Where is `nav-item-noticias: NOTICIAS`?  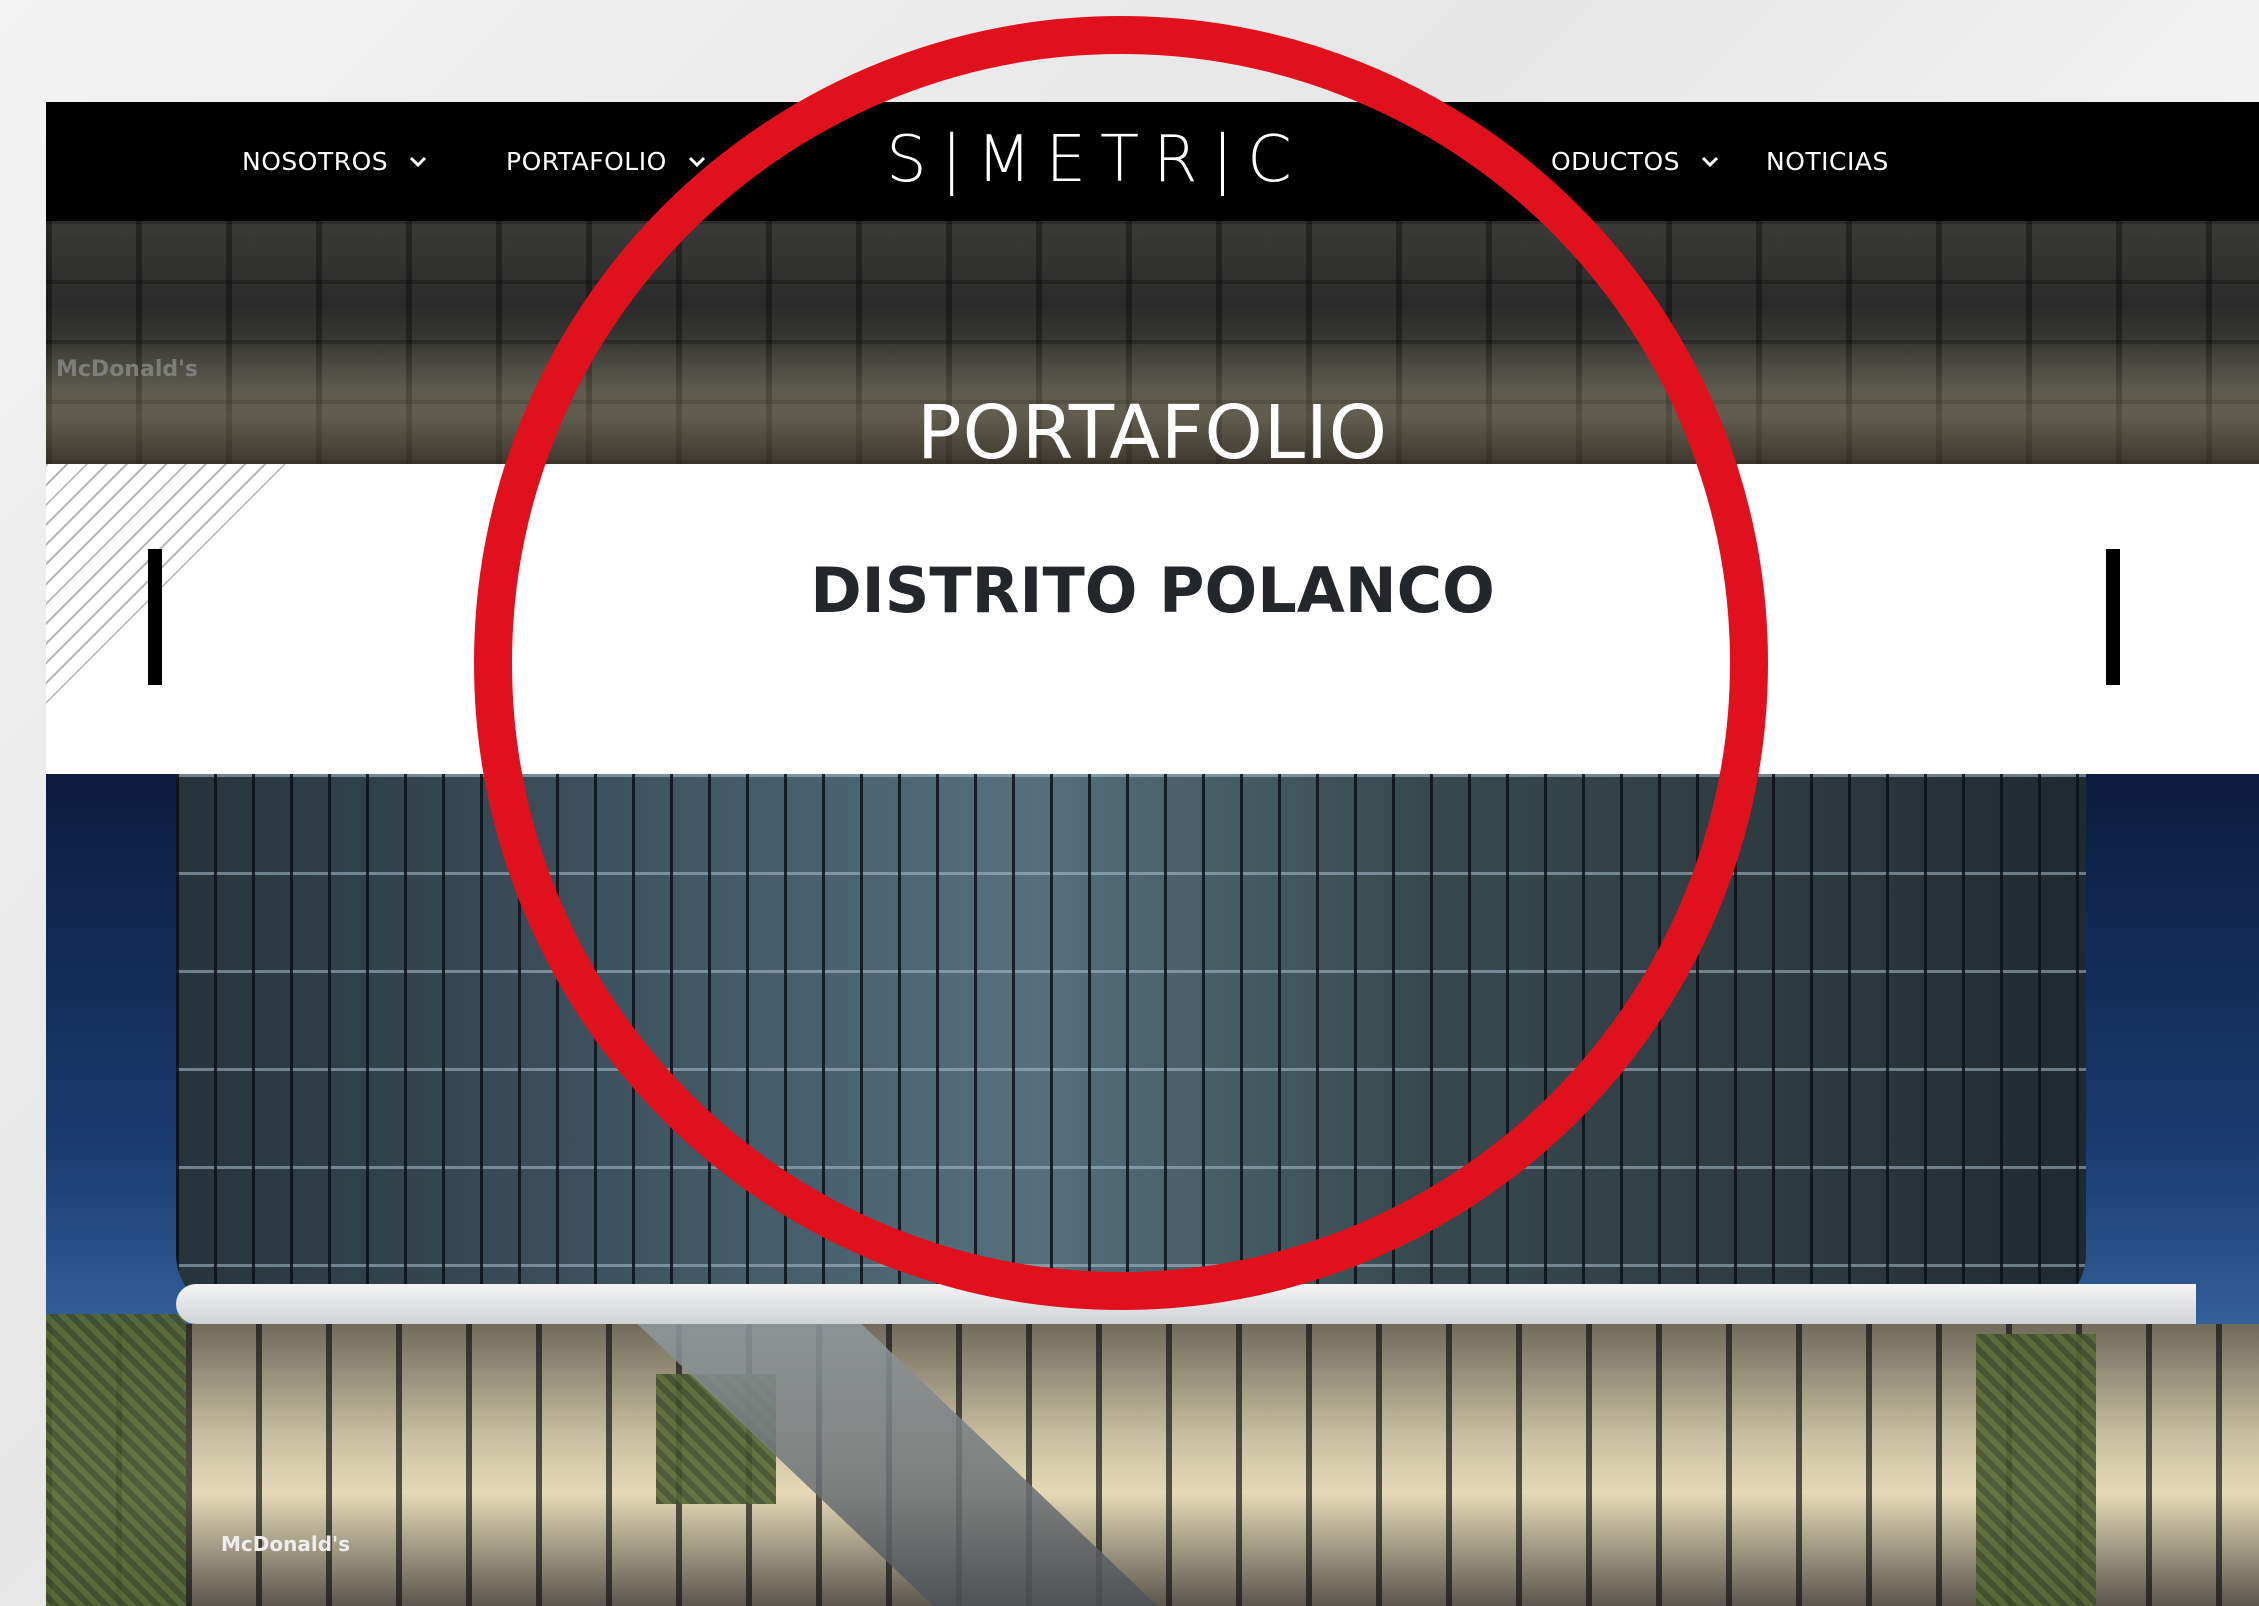 nav-item-noticias: NOTICIAS is located at coordinates (1827, 161).